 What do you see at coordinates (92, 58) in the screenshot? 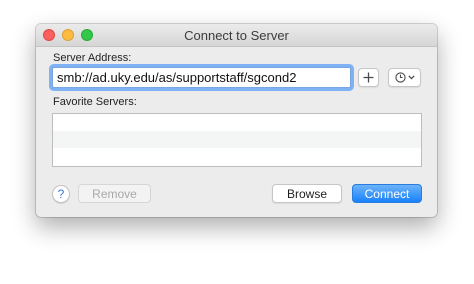
I see `server-address-label: Server Address:` at bounding box center [92, 58].